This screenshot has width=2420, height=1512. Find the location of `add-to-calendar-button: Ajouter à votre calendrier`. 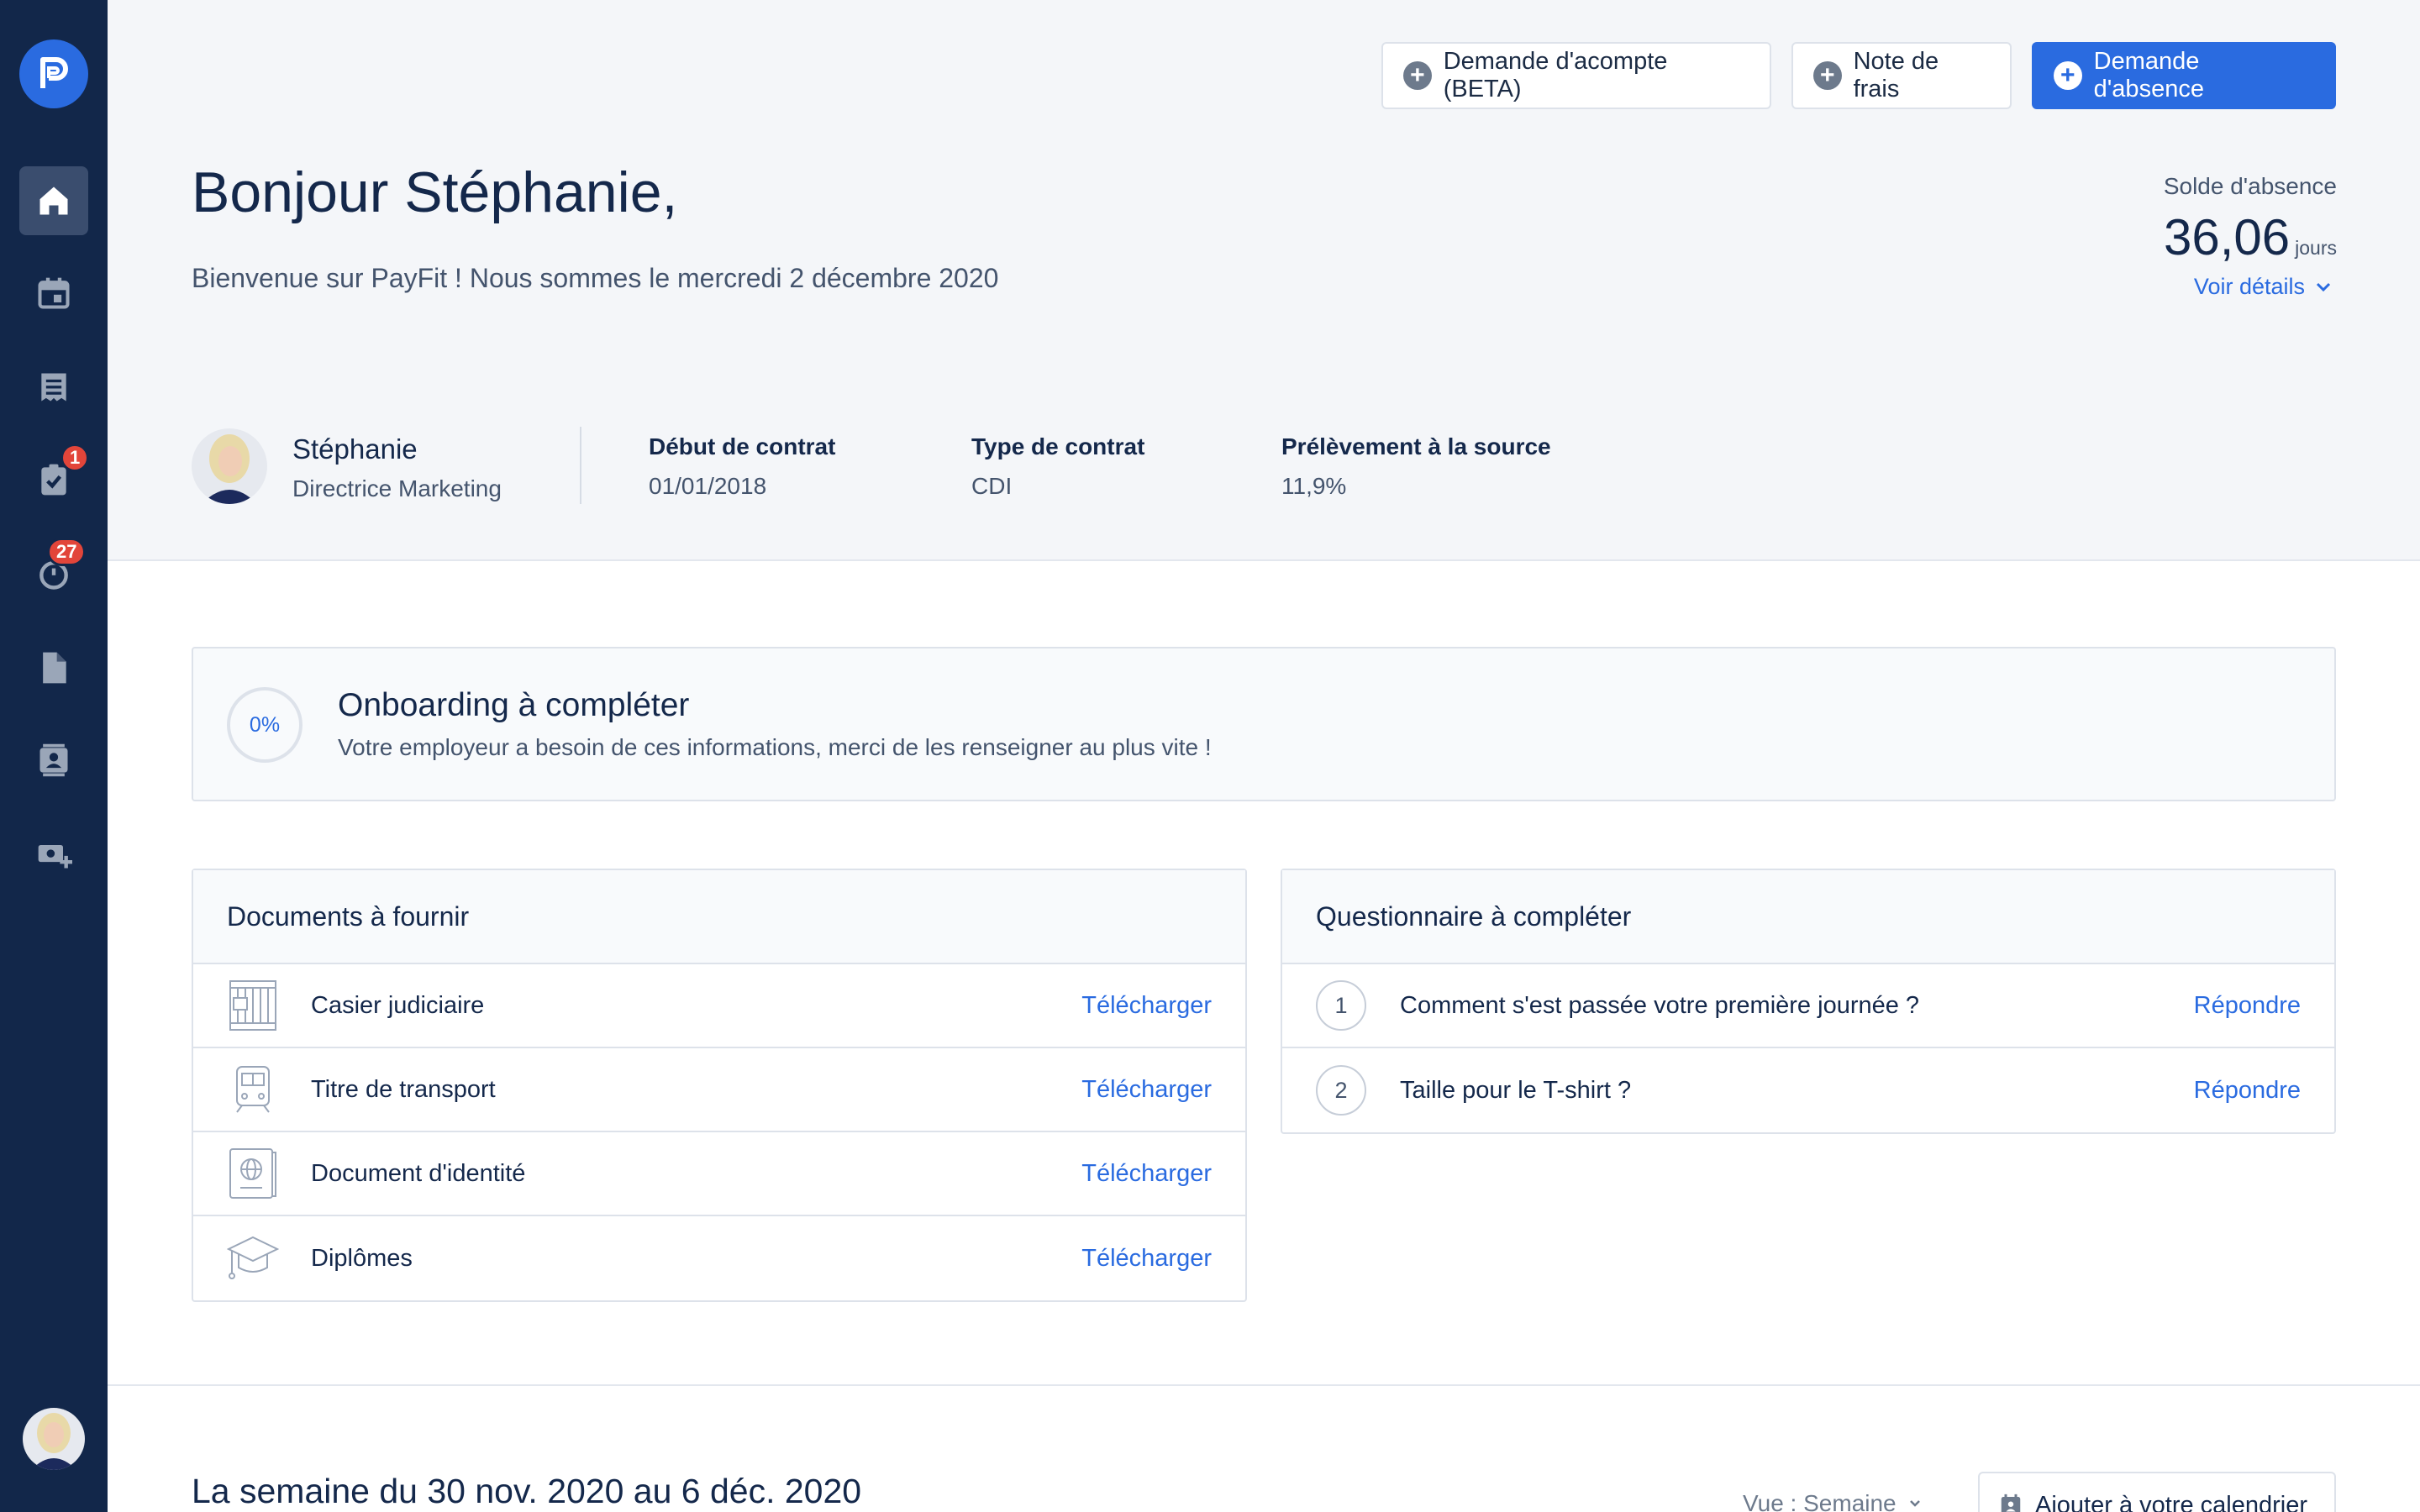

add-to-calendar-button: Ajouter à votre calendrier is located at coordinates (2157, 1492).